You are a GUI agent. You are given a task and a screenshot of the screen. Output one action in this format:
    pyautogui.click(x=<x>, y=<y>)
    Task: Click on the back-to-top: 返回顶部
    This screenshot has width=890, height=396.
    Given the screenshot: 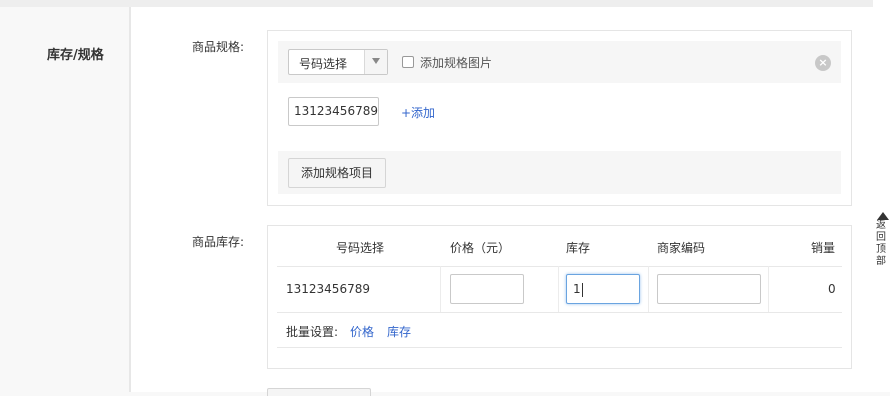 What is the action you would take?
    pyautogui.click(x=883, y=240)
    